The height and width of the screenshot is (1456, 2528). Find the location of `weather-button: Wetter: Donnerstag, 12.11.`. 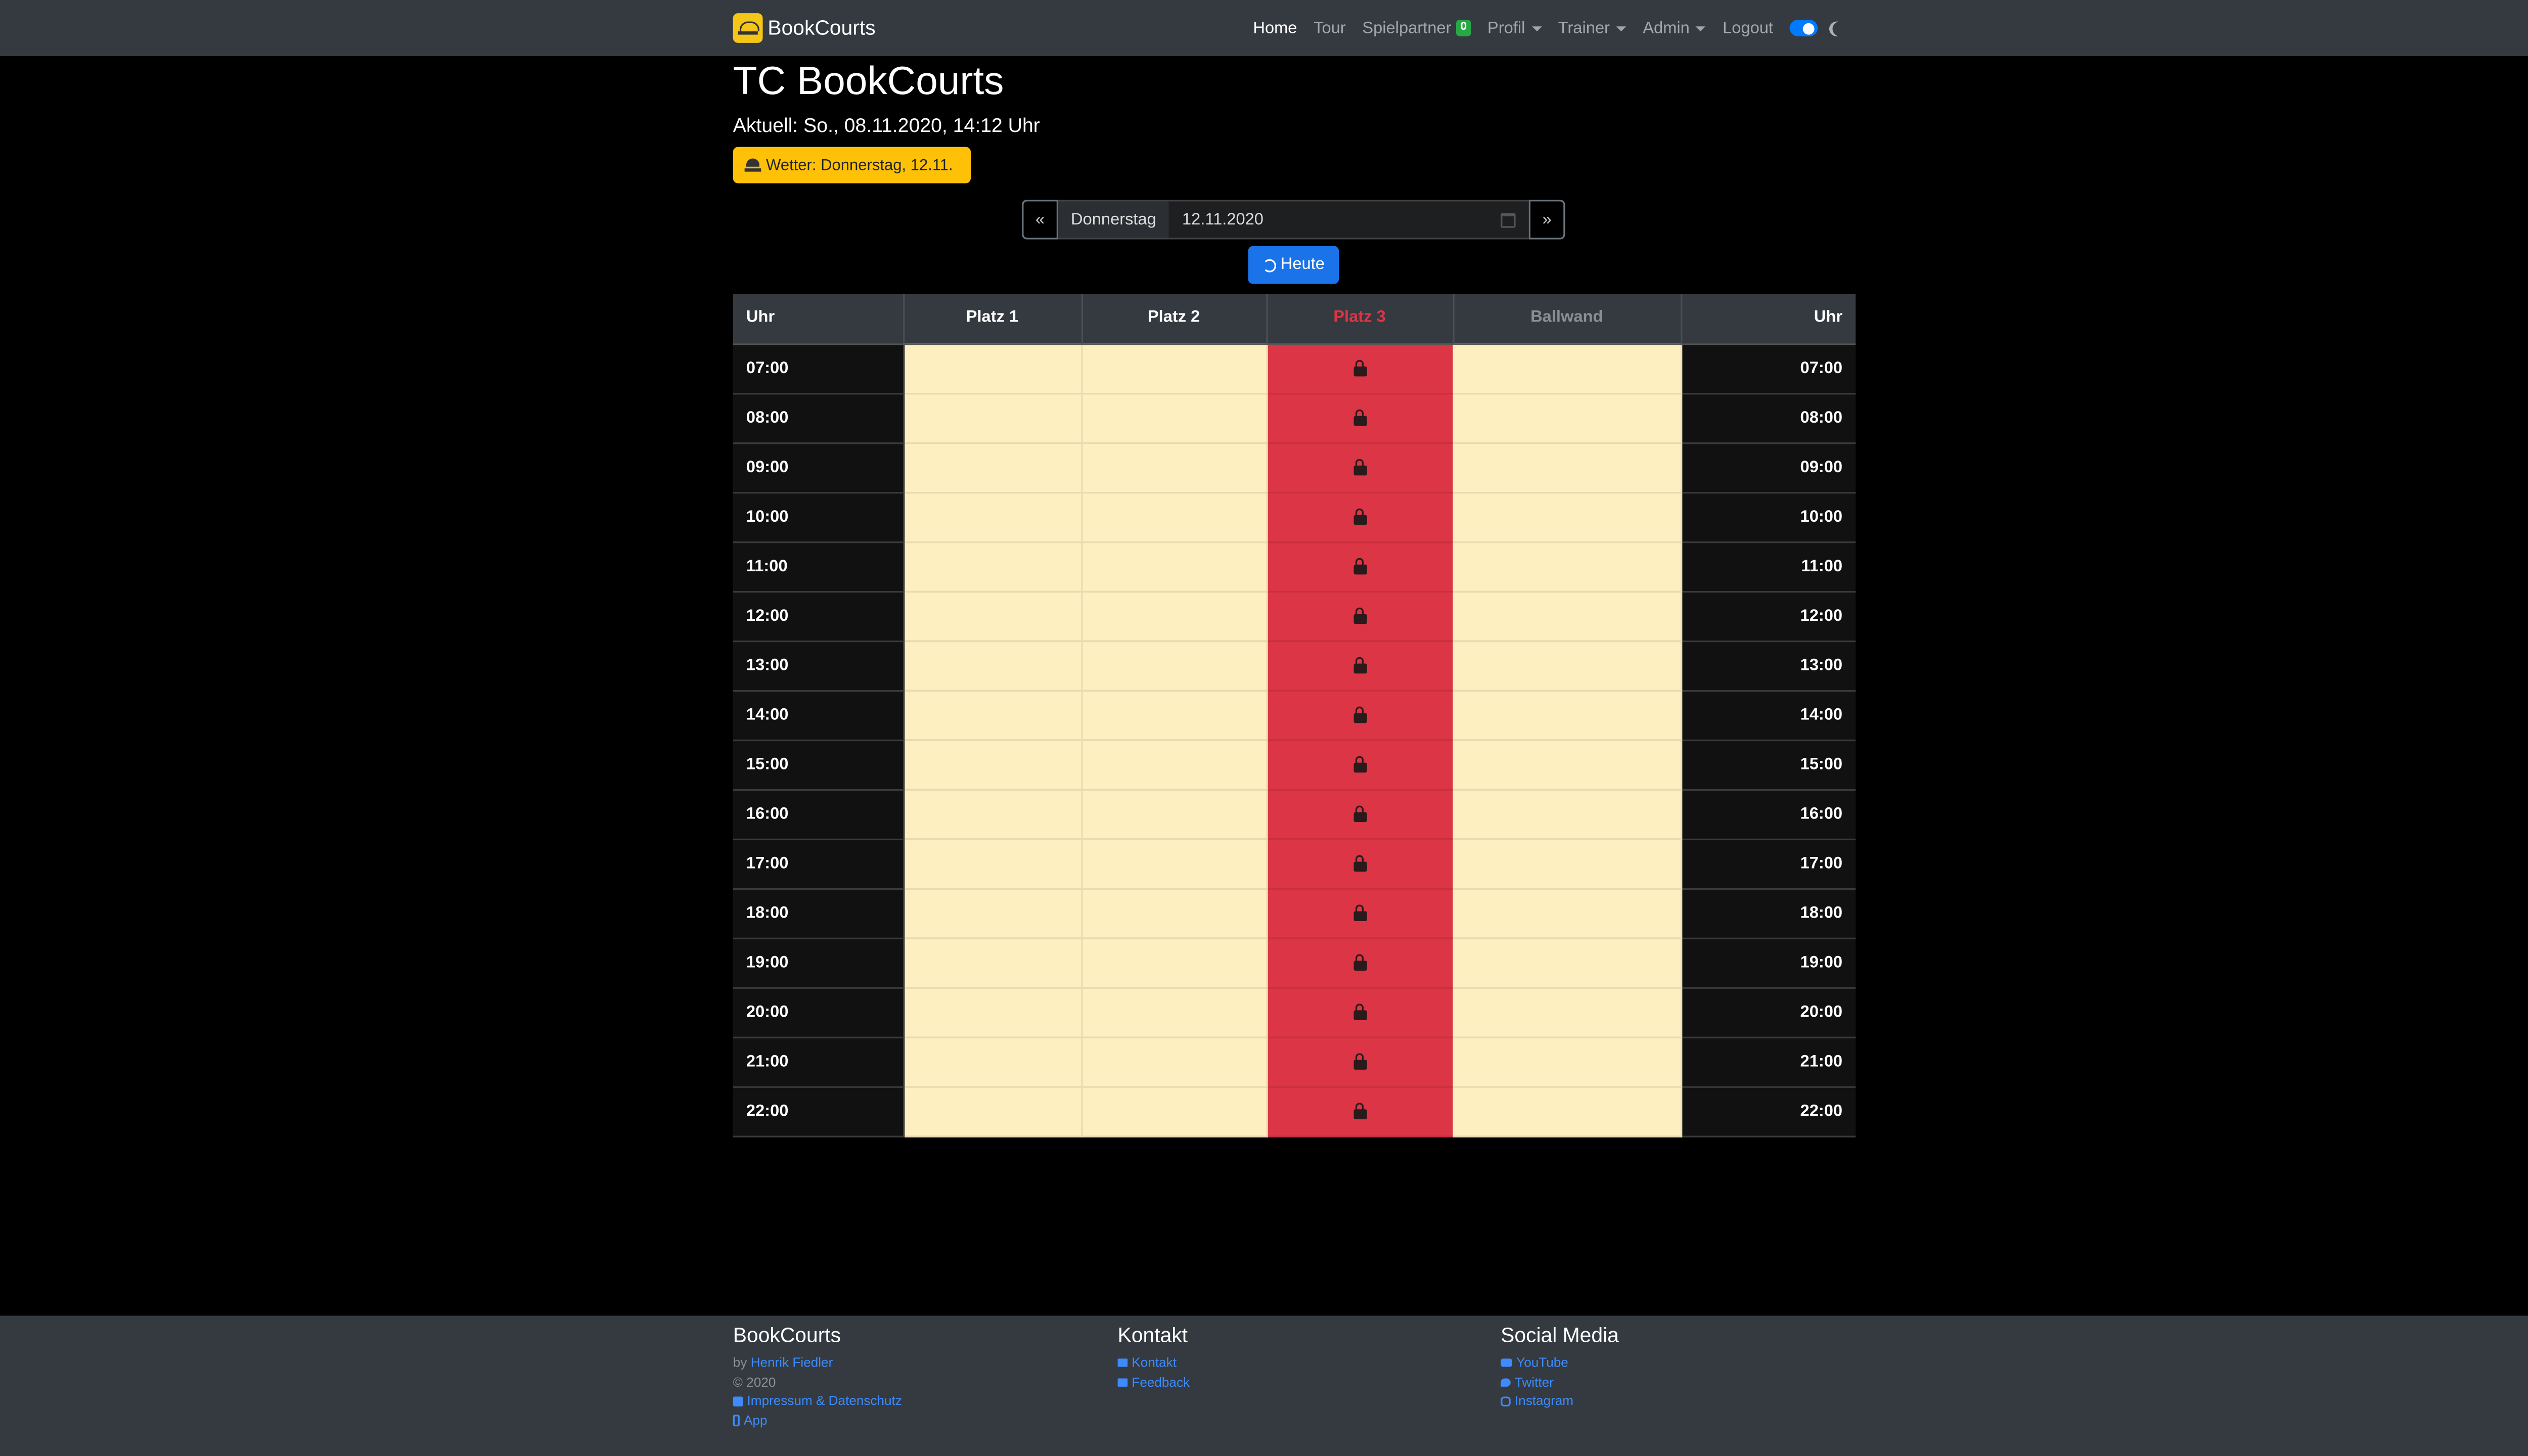

weather-button: Wetter: Donnerstag, 12.11. is located at coordinates (852, 165).